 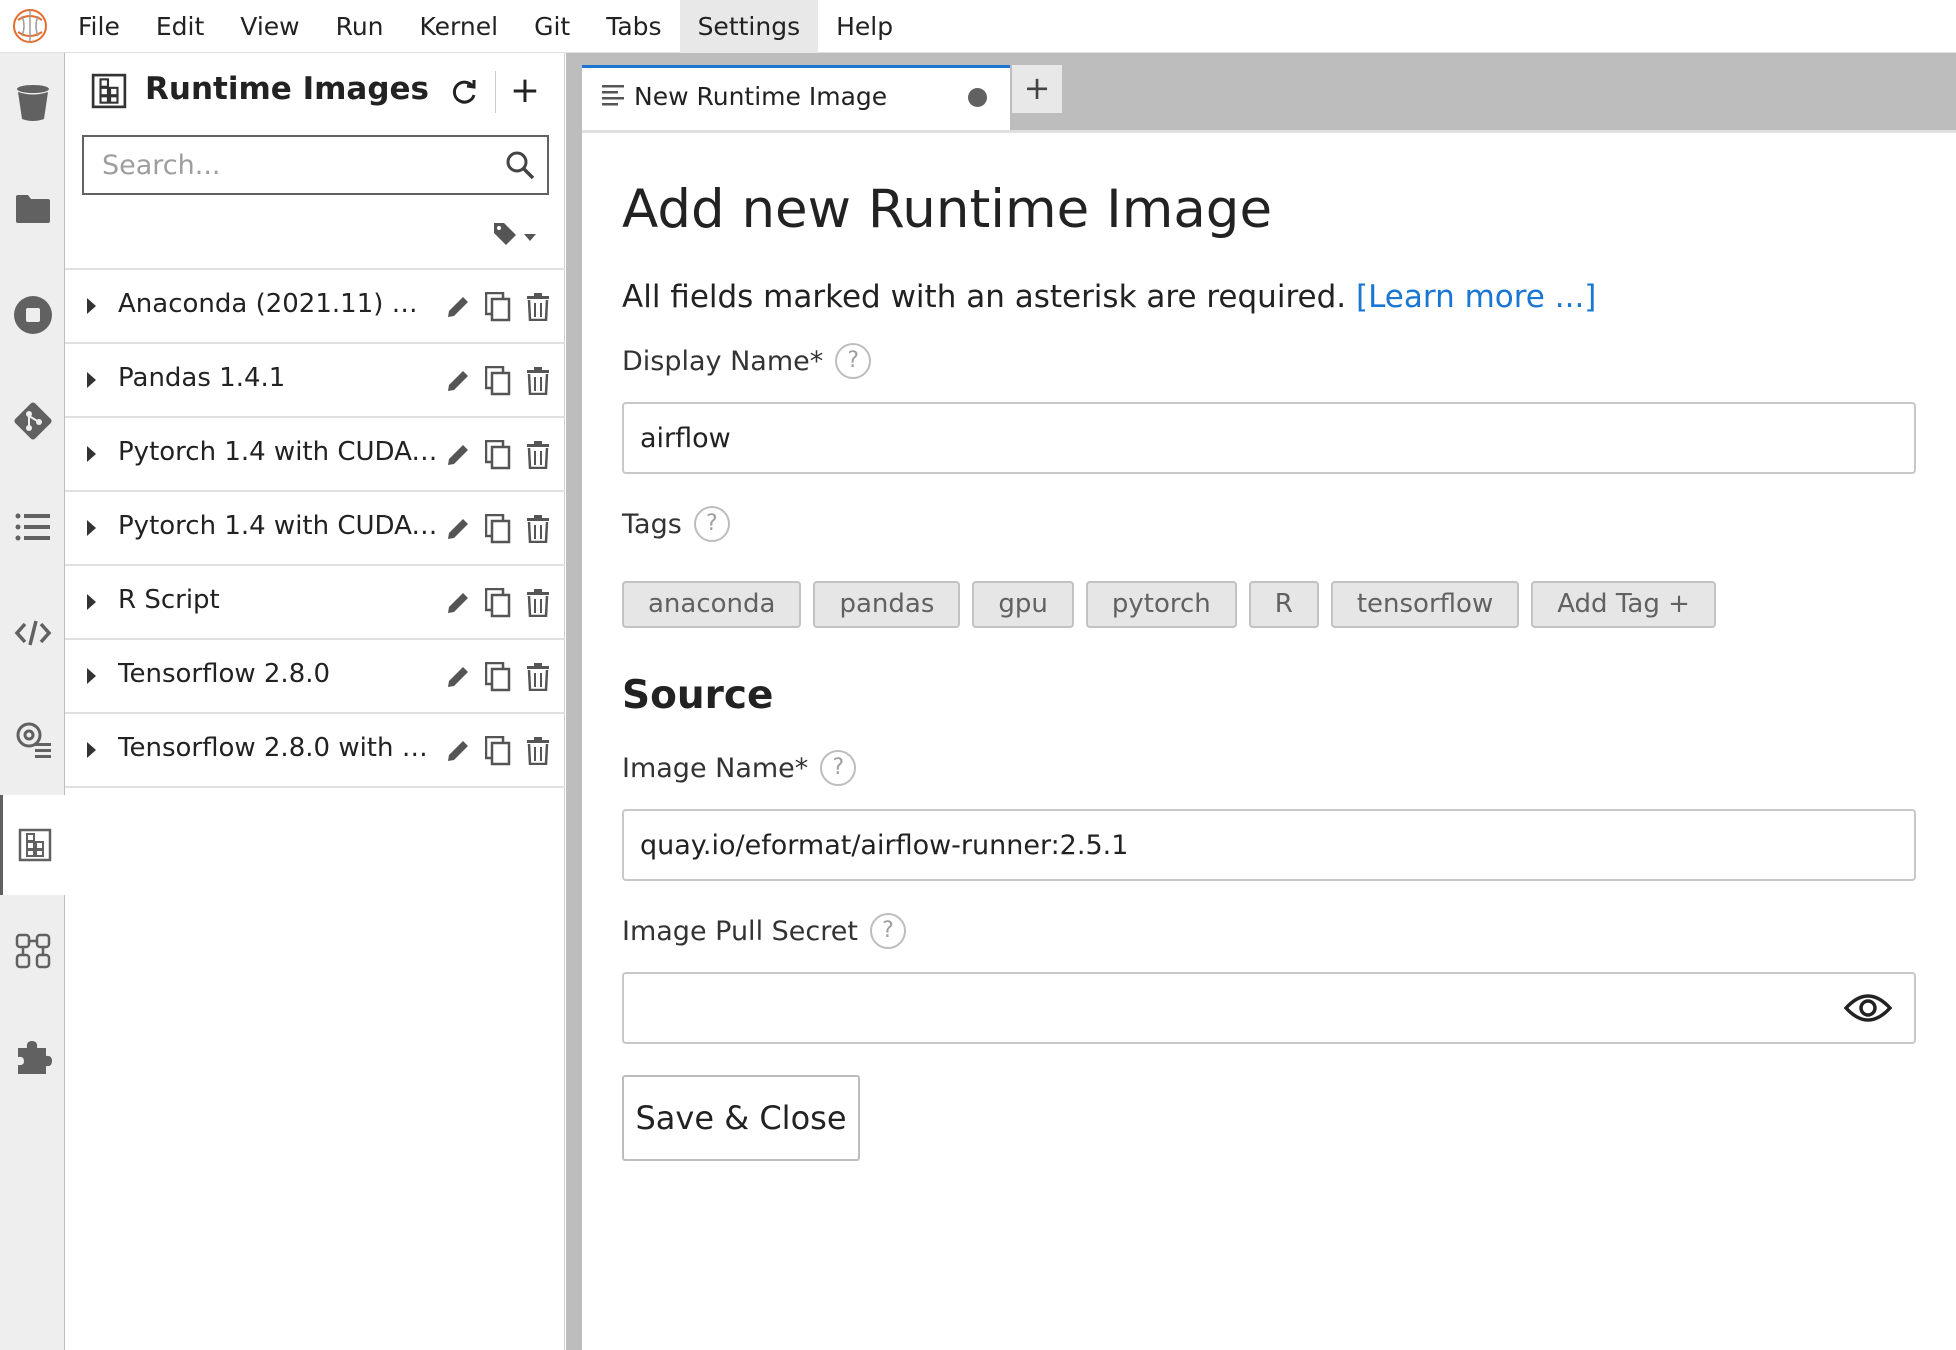 What do you see at coordinates (1023, 604) in the screenshot?
I see `tag-chip: gpu` at bounding box center [1023, 604].